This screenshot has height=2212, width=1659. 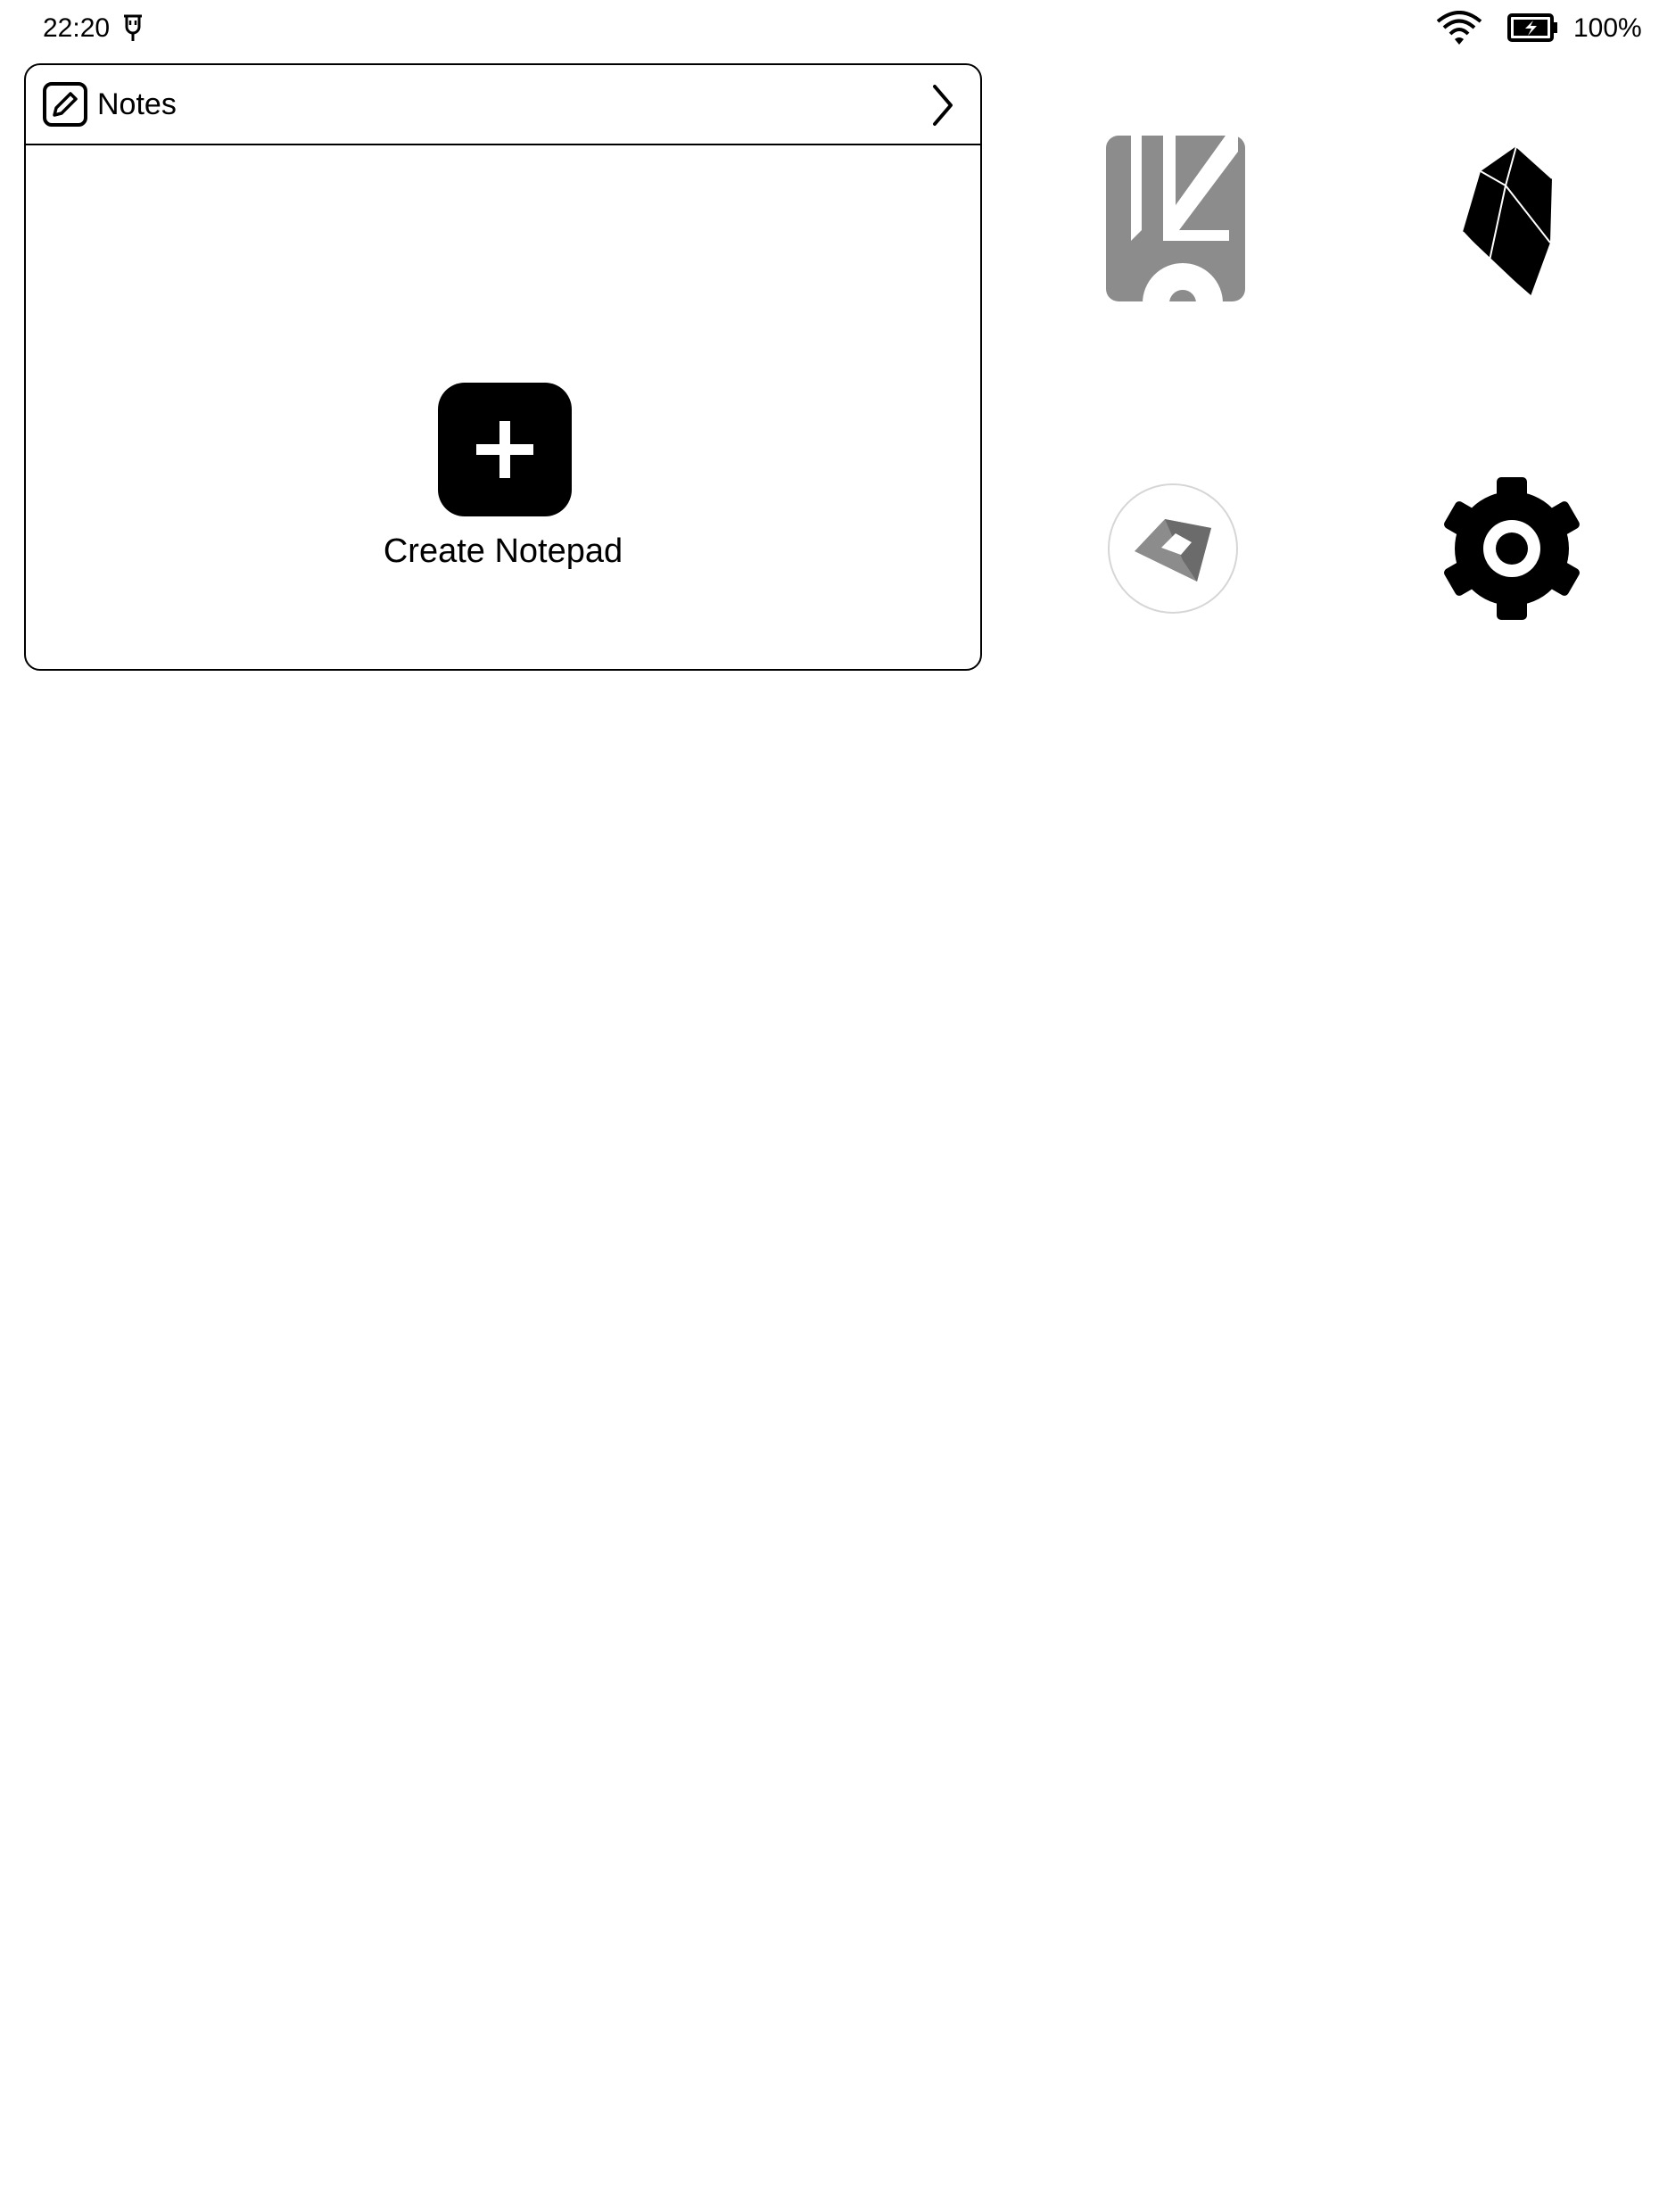 What do you see at coordinates (65, 105) in the screenshot?
I see `pencil-square-icon` at bounding box center [65, 105].